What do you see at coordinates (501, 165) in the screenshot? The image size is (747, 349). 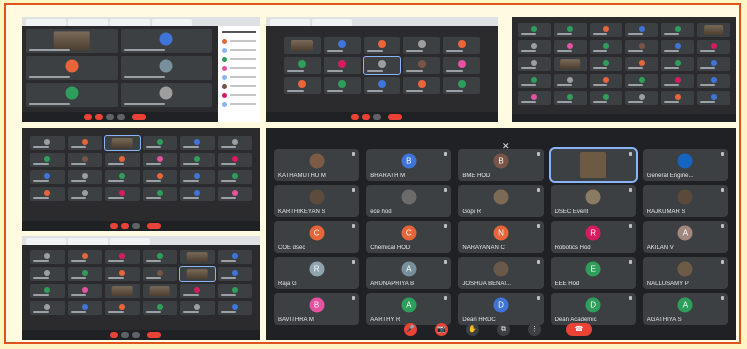 I see `participant-tile: B BME HOD` at bounding box center [501, 165].